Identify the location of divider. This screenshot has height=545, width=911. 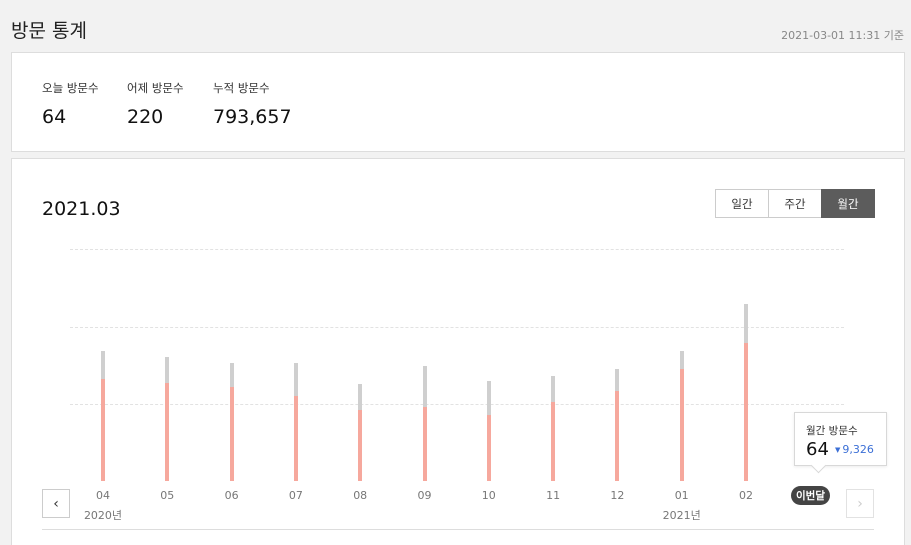
(458, 529).